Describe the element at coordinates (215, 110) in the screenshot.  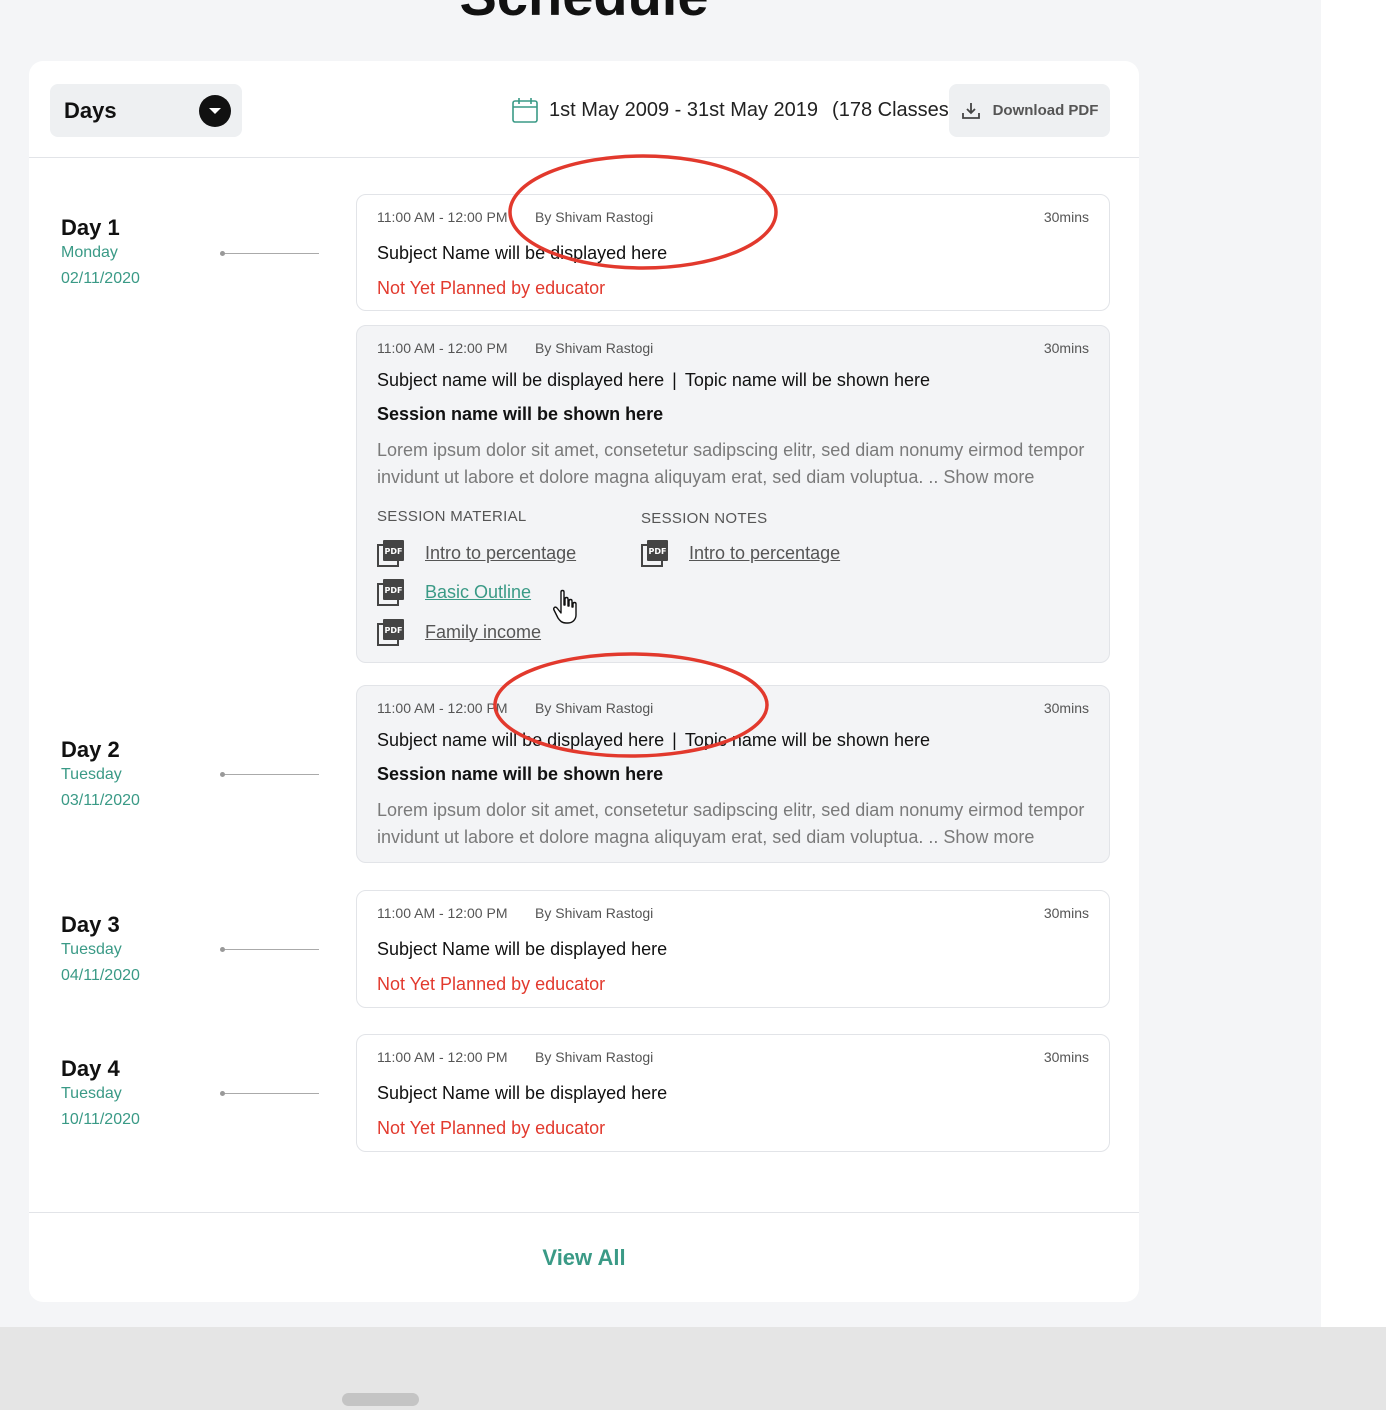
I see `chevron-down-icon` at that location.